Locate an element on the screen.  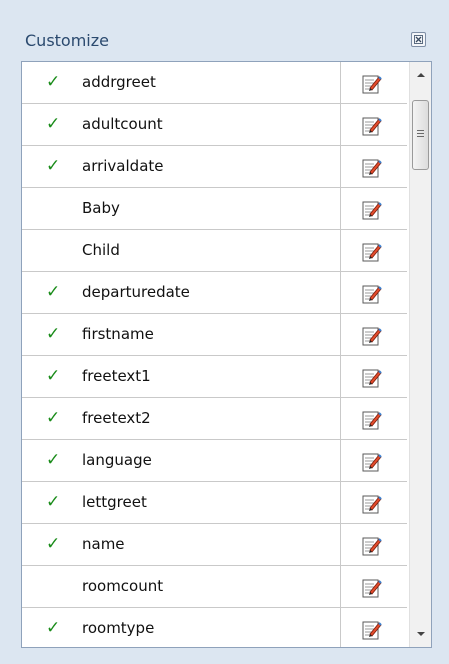
field-row-departuredate: ✓ departuredate is located at coordinates (214, 293).